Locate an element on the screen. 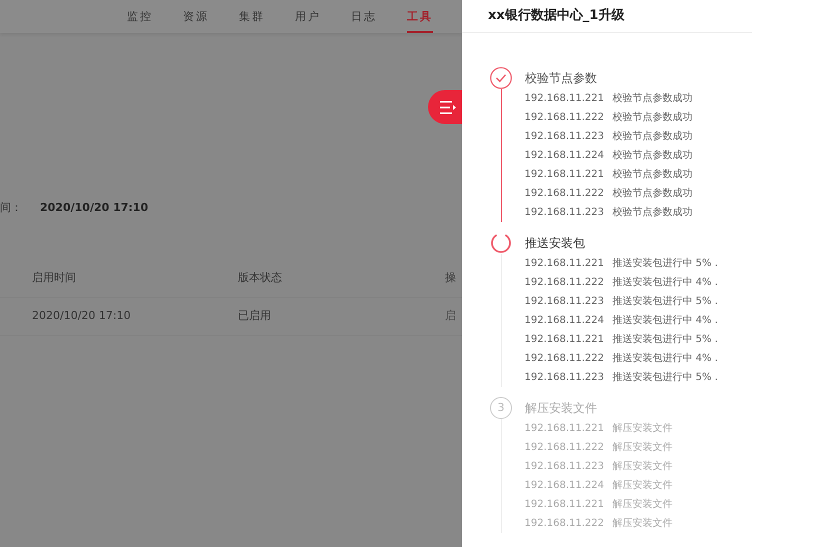  step-title: 校验节点参数 is located at coordinates (561, 78).